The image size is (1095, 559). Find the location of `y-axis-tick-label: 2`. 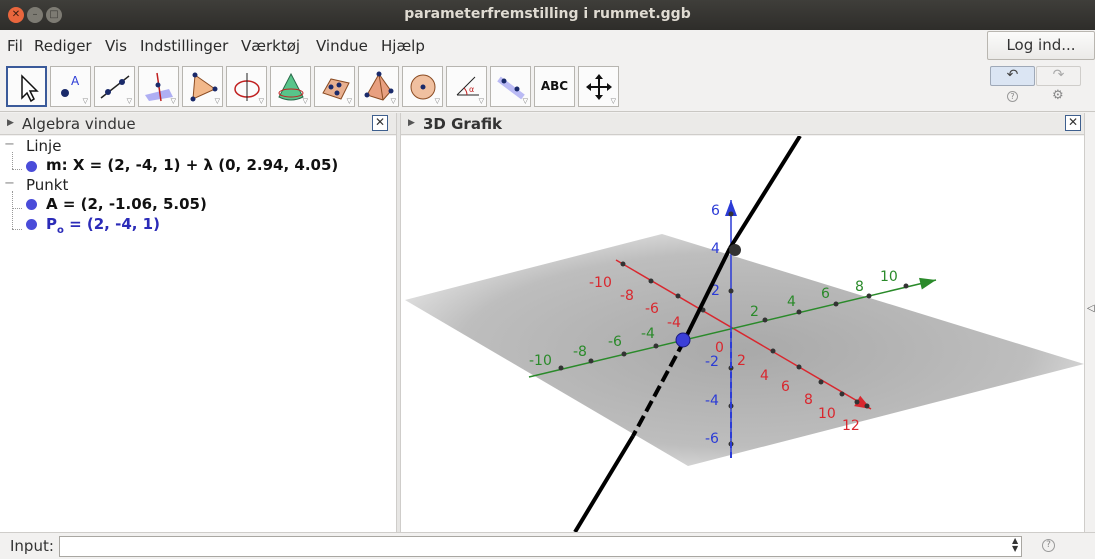

y-axis-tick-label: 2 is located at coordinates (754, 312).